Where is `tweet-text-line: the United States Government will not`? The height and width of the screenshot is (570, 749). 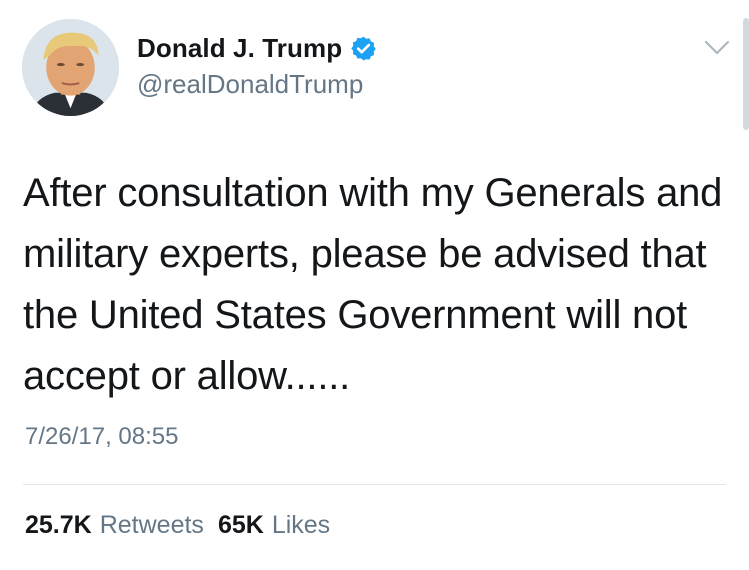 tweet-text-line: the United States Government will not is located at coordinates (355, 315).